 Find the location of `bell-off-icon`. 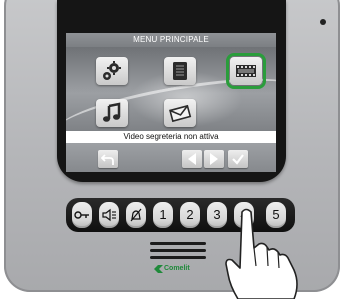

bell-off-icon is located at coordinates (136, 215).